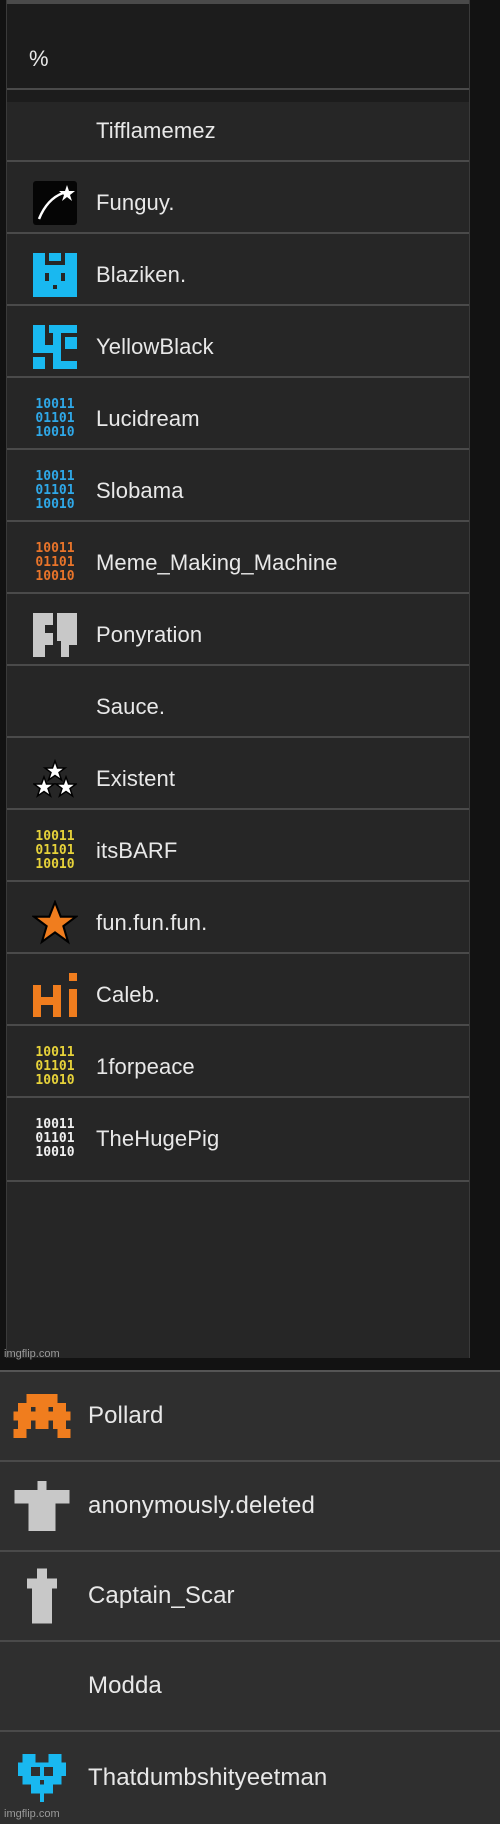 This screenshot has width=500, height=1824. Describe the element at coordinates (148, 419) in the screenshot. I see `username: Lucidream` at that location.